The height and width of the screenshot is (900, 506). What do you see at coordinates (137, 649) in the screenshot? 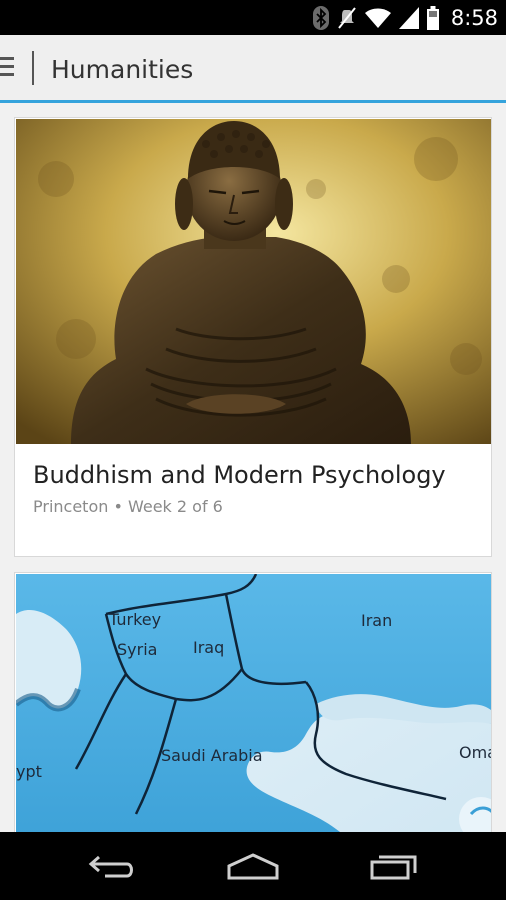
I see `map-label-syria: Syria` at bounding box center [137, 649].